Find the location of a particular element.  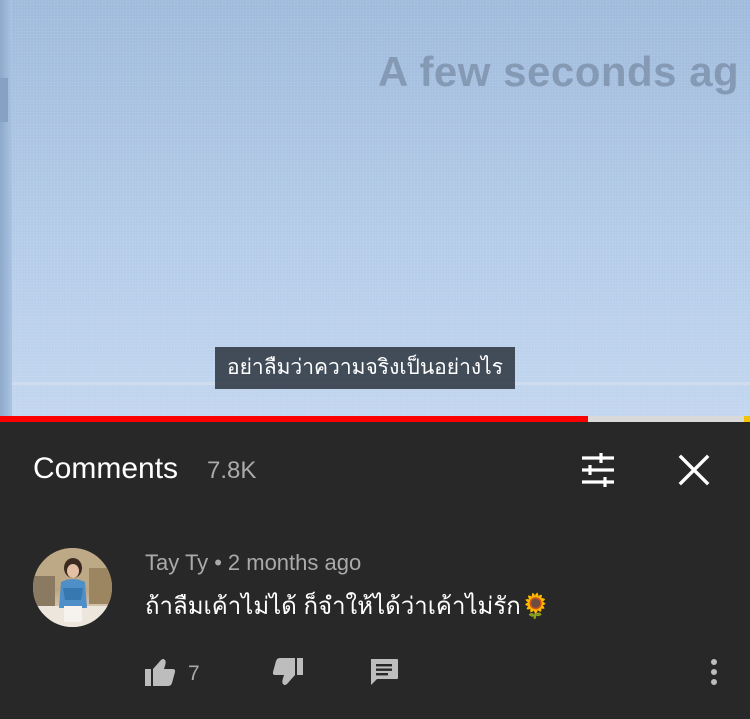

close-icon is located at coordinates (694, 470).